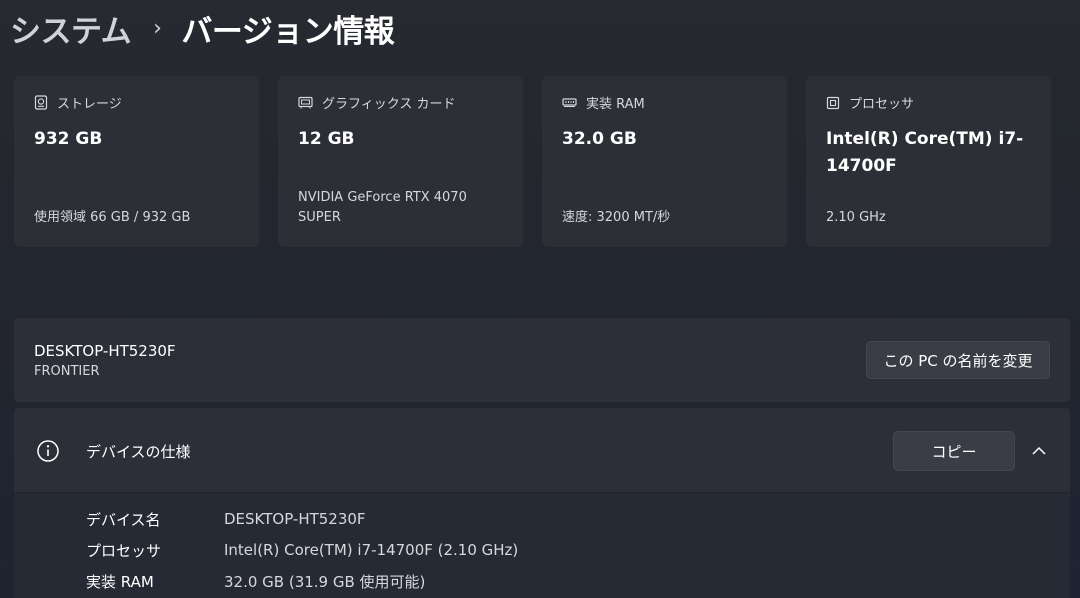 The image size is (1080, 598). I want to click on storage-drive-icon, so click(41, 102).